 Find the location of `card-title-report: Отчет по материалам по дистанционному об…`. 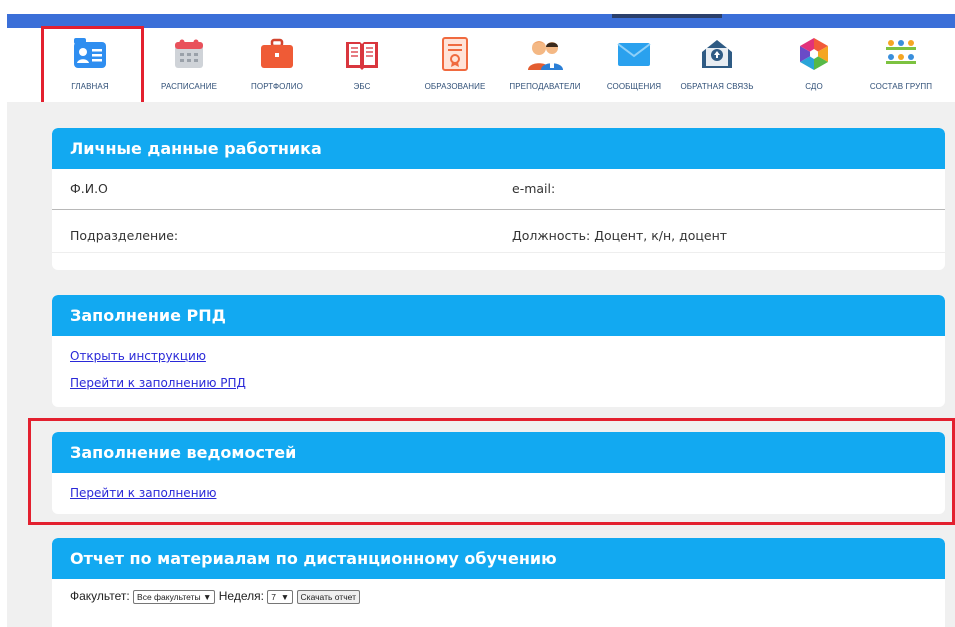

card-title-report: Отчет по материалам по дистанционному об… is located at coordinates (498, 558).